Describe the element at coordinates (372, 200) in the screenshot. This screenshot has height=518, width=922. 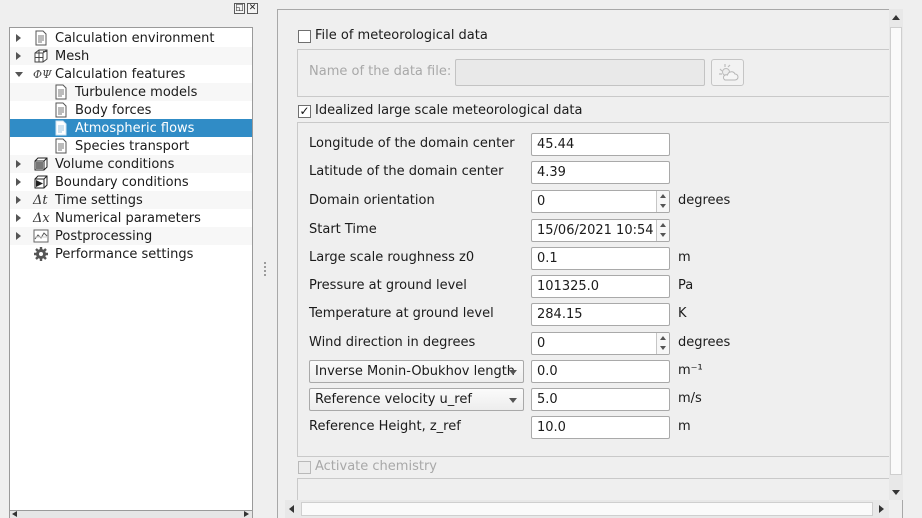
I see `domain-orientation-label: Domain orientation` at that location.